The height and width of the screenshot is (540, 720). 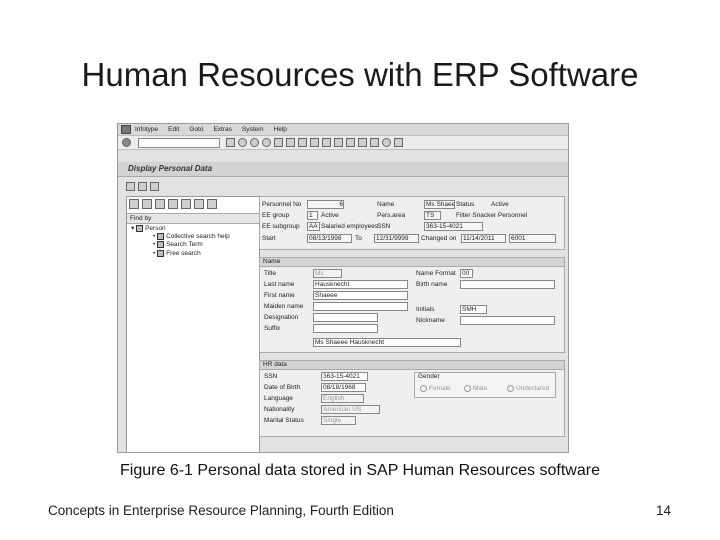 I want to click on language-label: Language, so click(x=278, y=398).